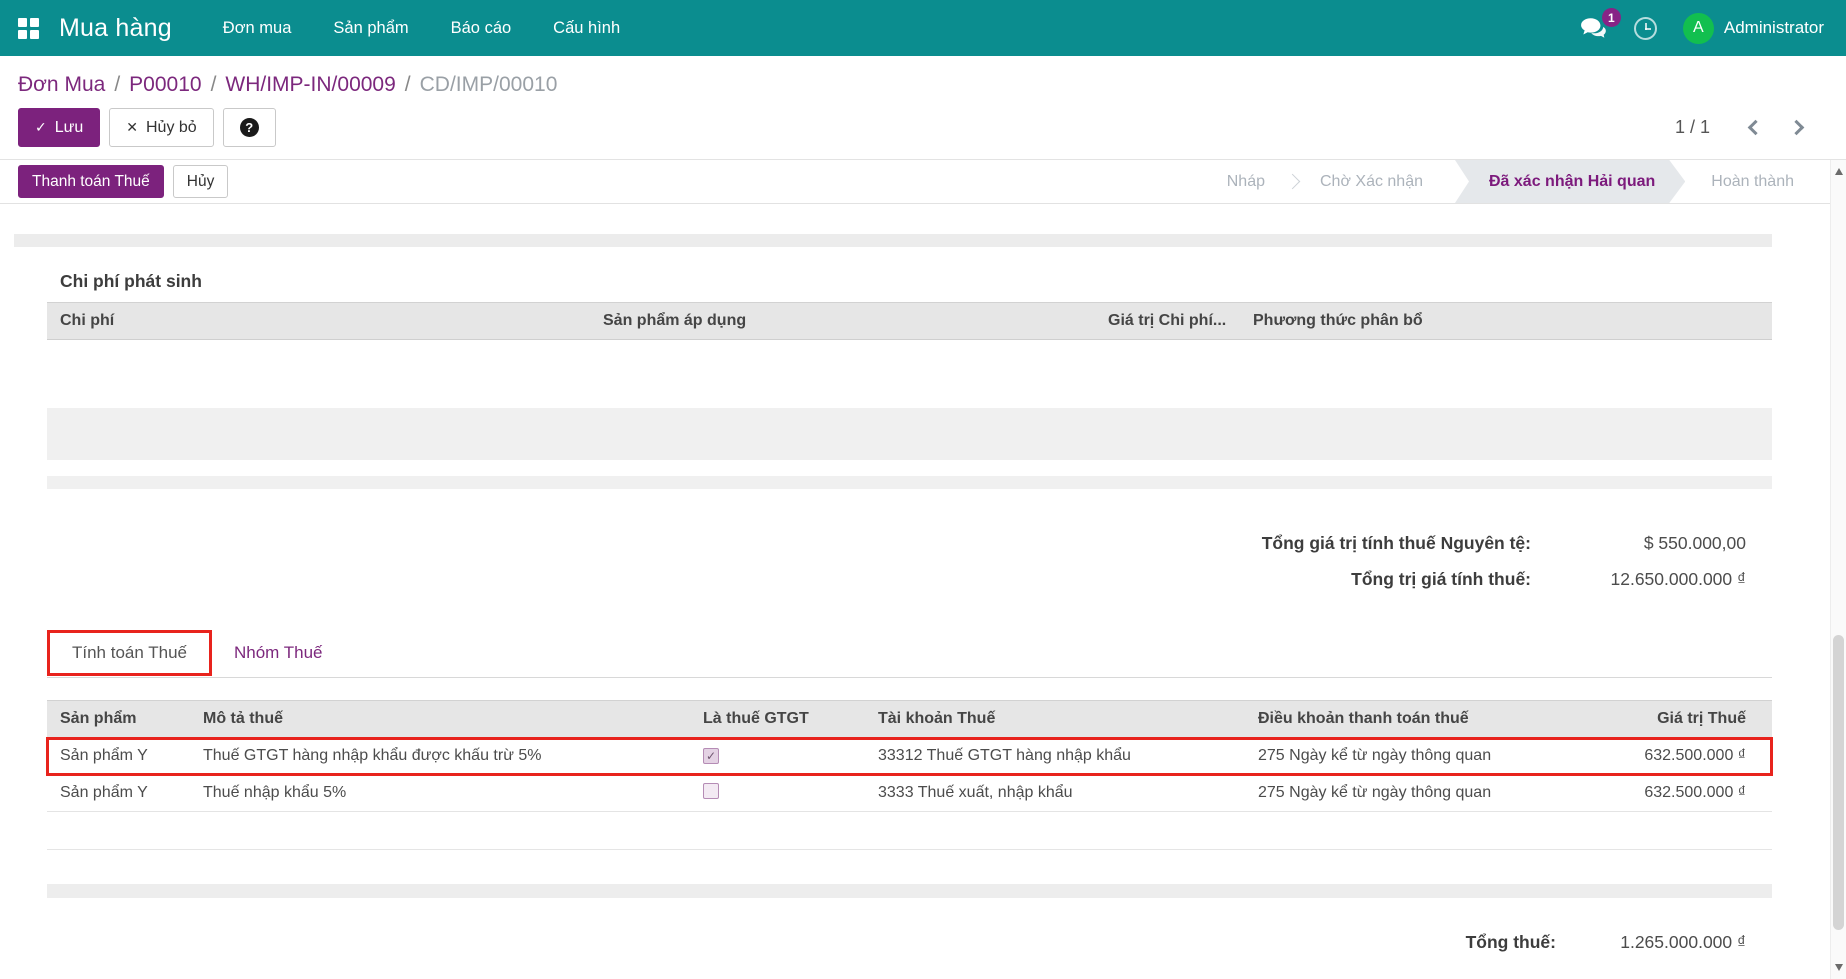 This screenshot has width=1846, height=979. Describe the element at coordinates (1683, 942) in the screenshot. I see `grand-total-value: 1.265.000.000 ₫` at that location.